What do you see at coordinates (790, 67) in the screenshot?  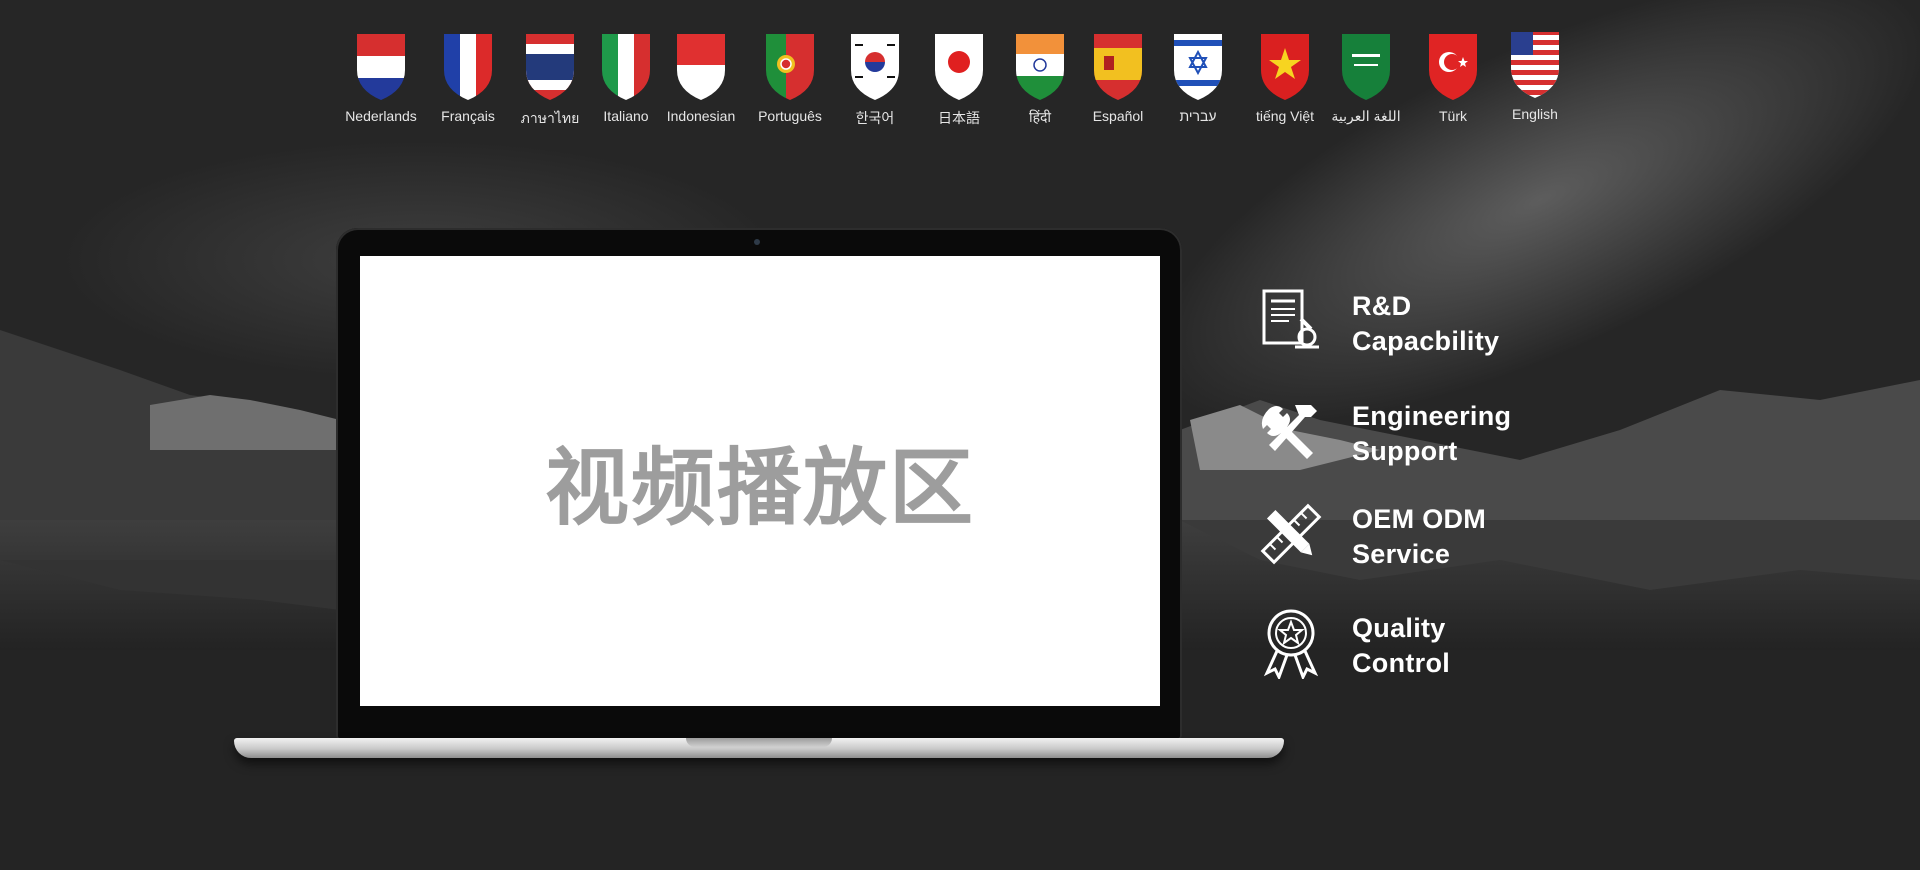 I see `portugal-flag-icon` at bounding box center [790, 67].